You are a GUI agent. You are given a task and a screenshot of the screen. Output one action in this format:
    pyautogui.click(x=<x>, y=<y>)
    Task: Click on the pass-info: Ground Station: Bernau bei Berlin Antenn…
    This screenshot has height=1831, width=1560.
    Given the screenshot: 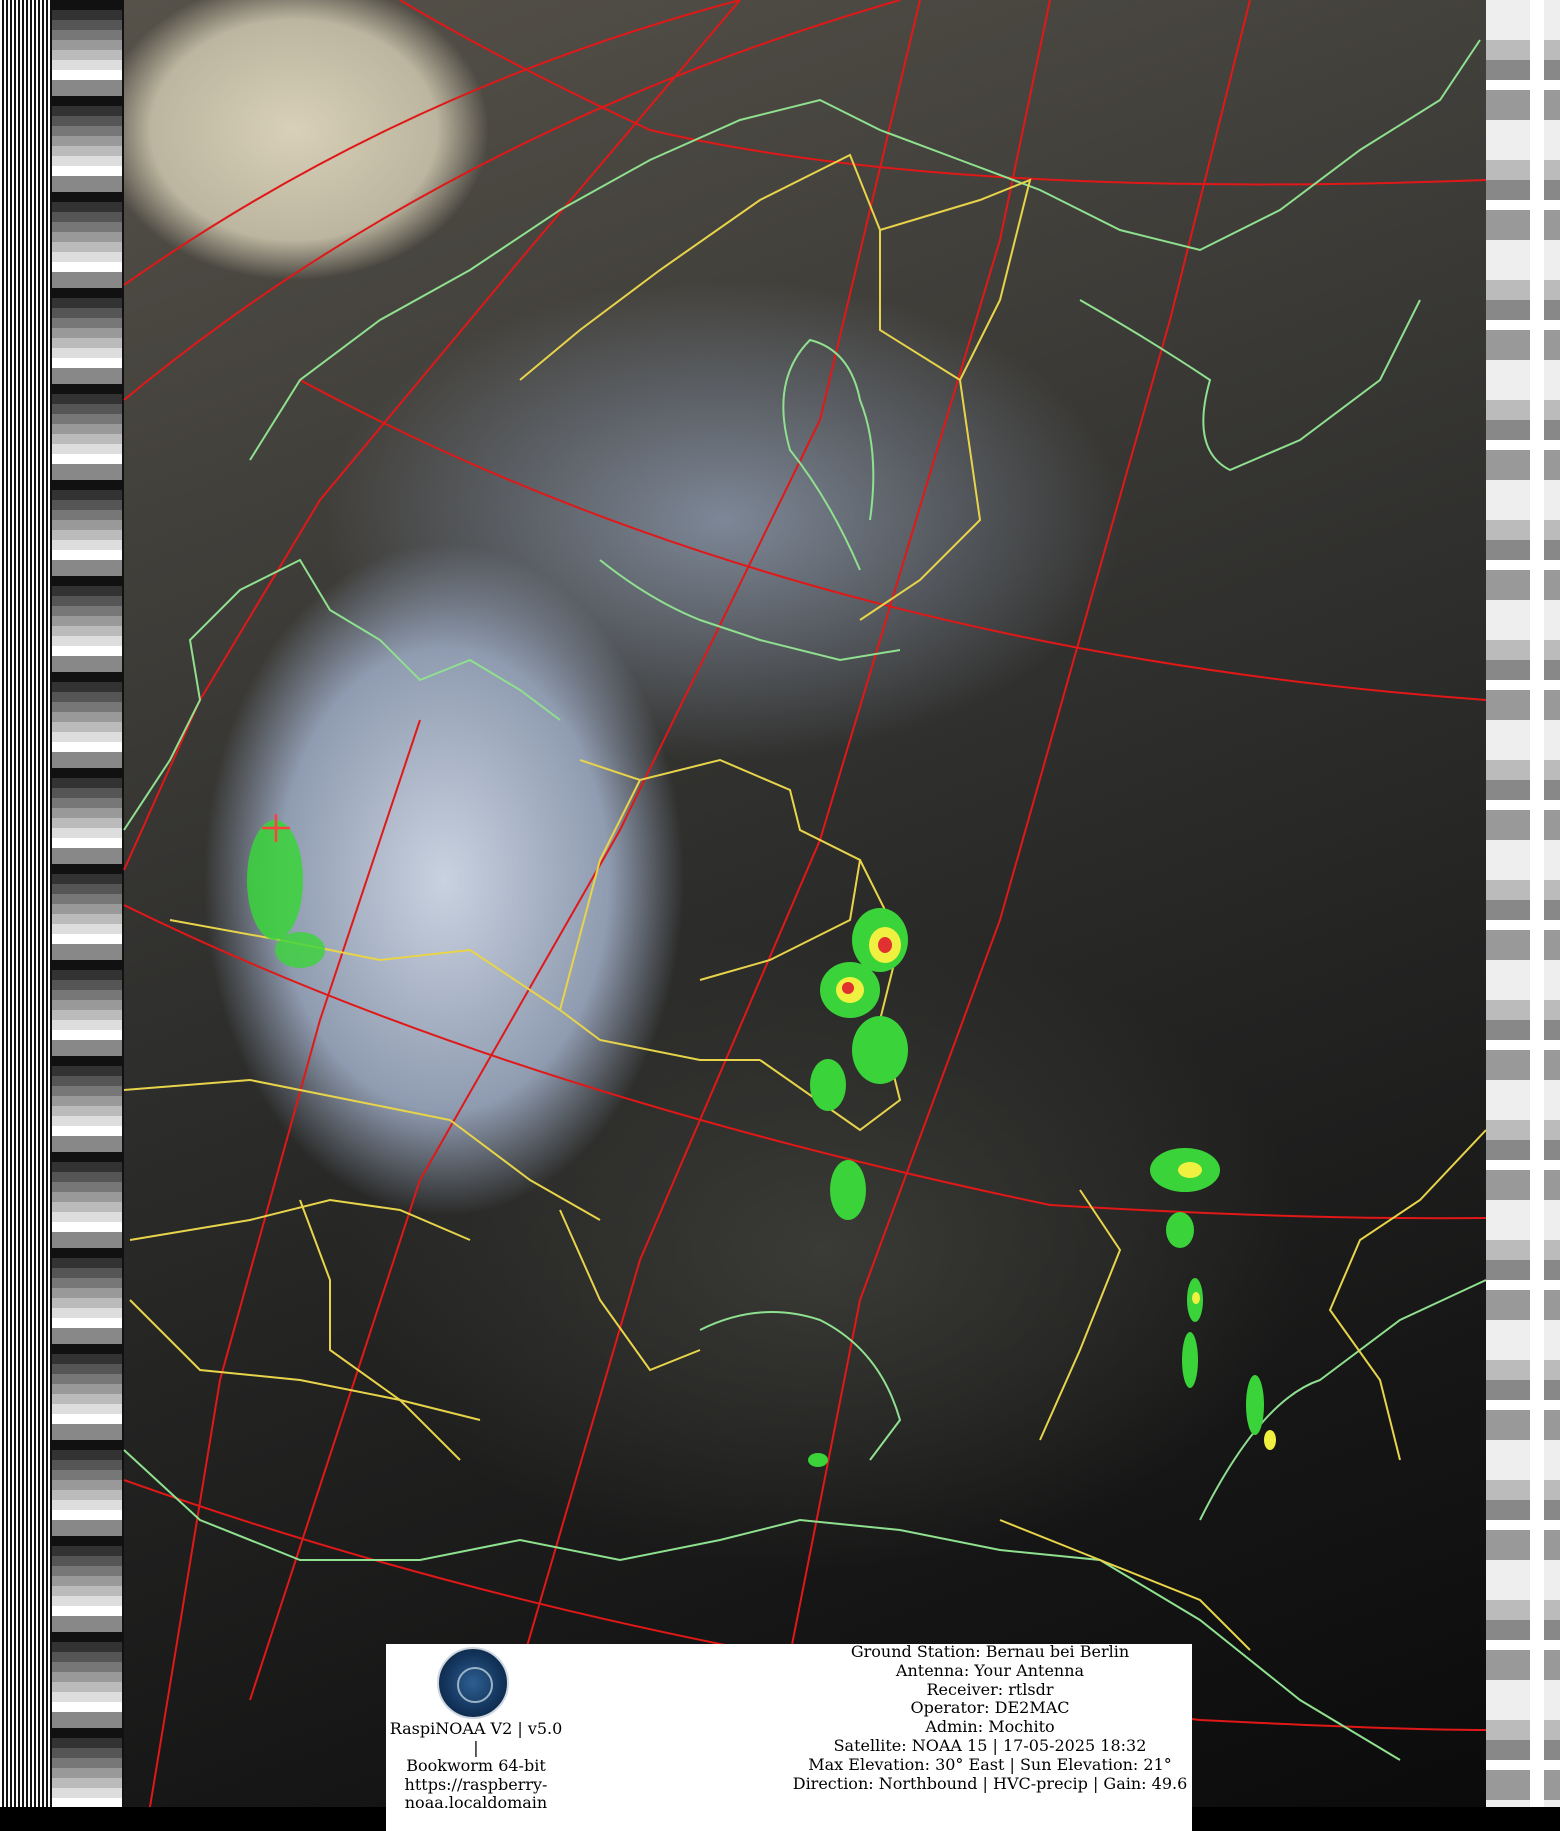 What is the action you would take?
    pyautogui.click(x=990, y=1717)
    